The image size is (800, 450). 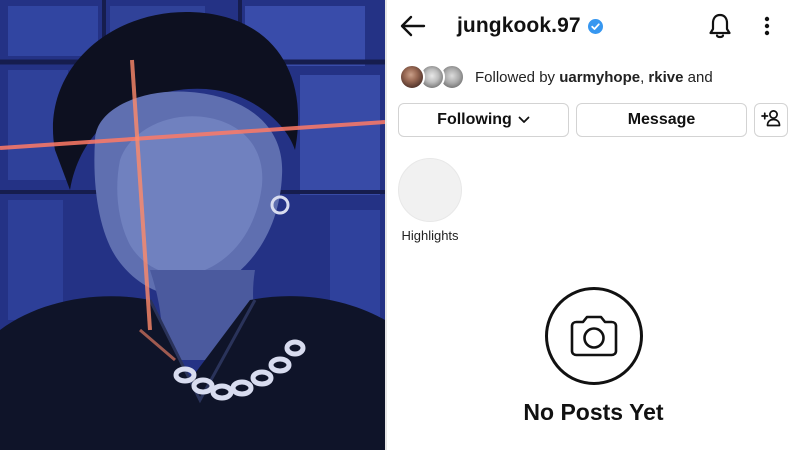 What do you see at coordinates (413, 26) in the screenshot?
I see `back-arrow-icon` at bounding box center [413, 26].